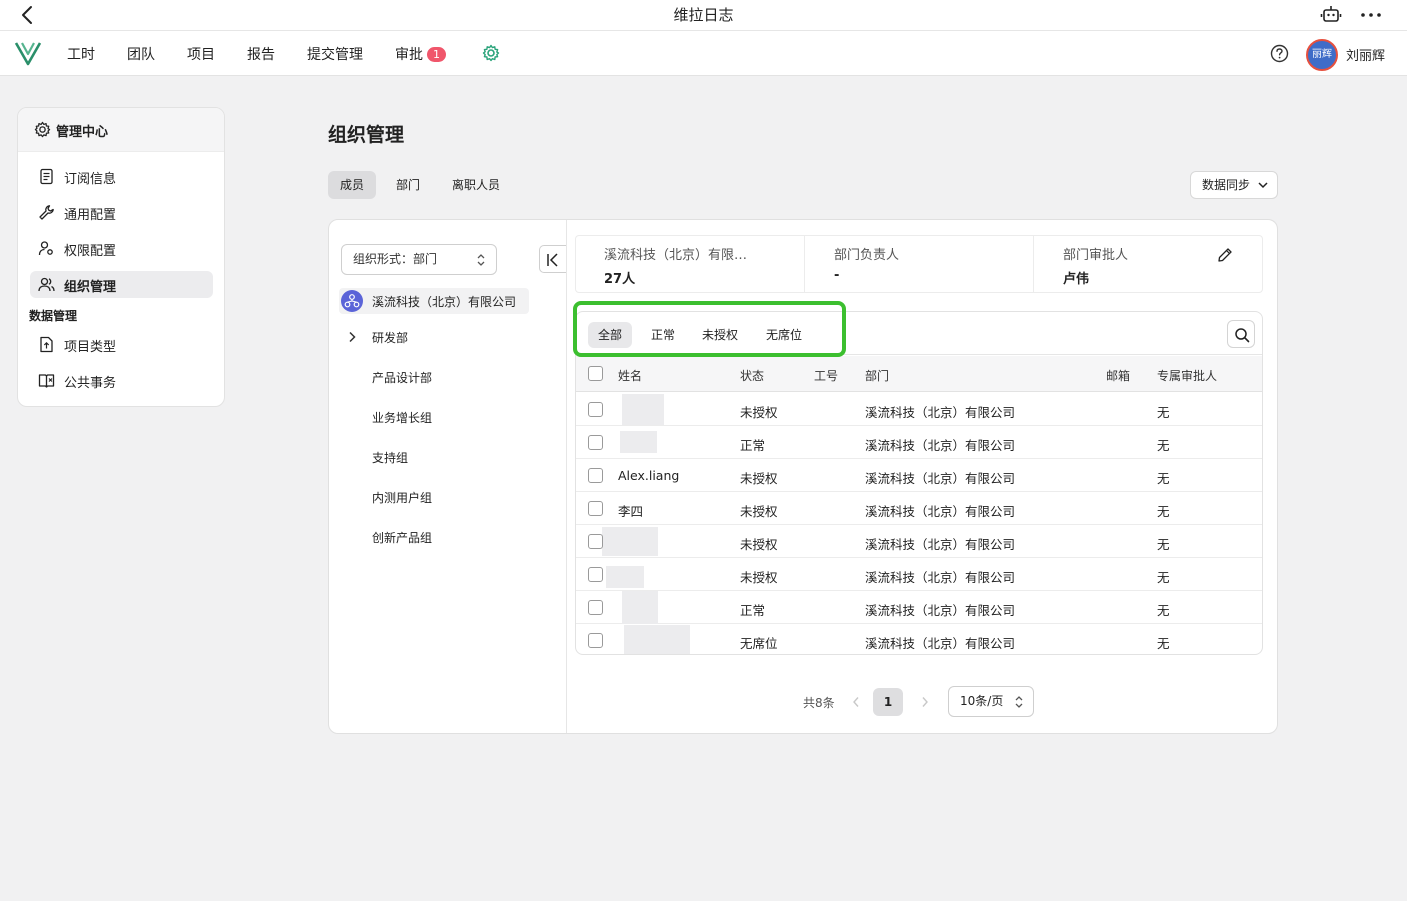 The height and width of the screenshot is (901, 1407). I want to click on sidebar-item-general: 通用配置, so click(121, 212).